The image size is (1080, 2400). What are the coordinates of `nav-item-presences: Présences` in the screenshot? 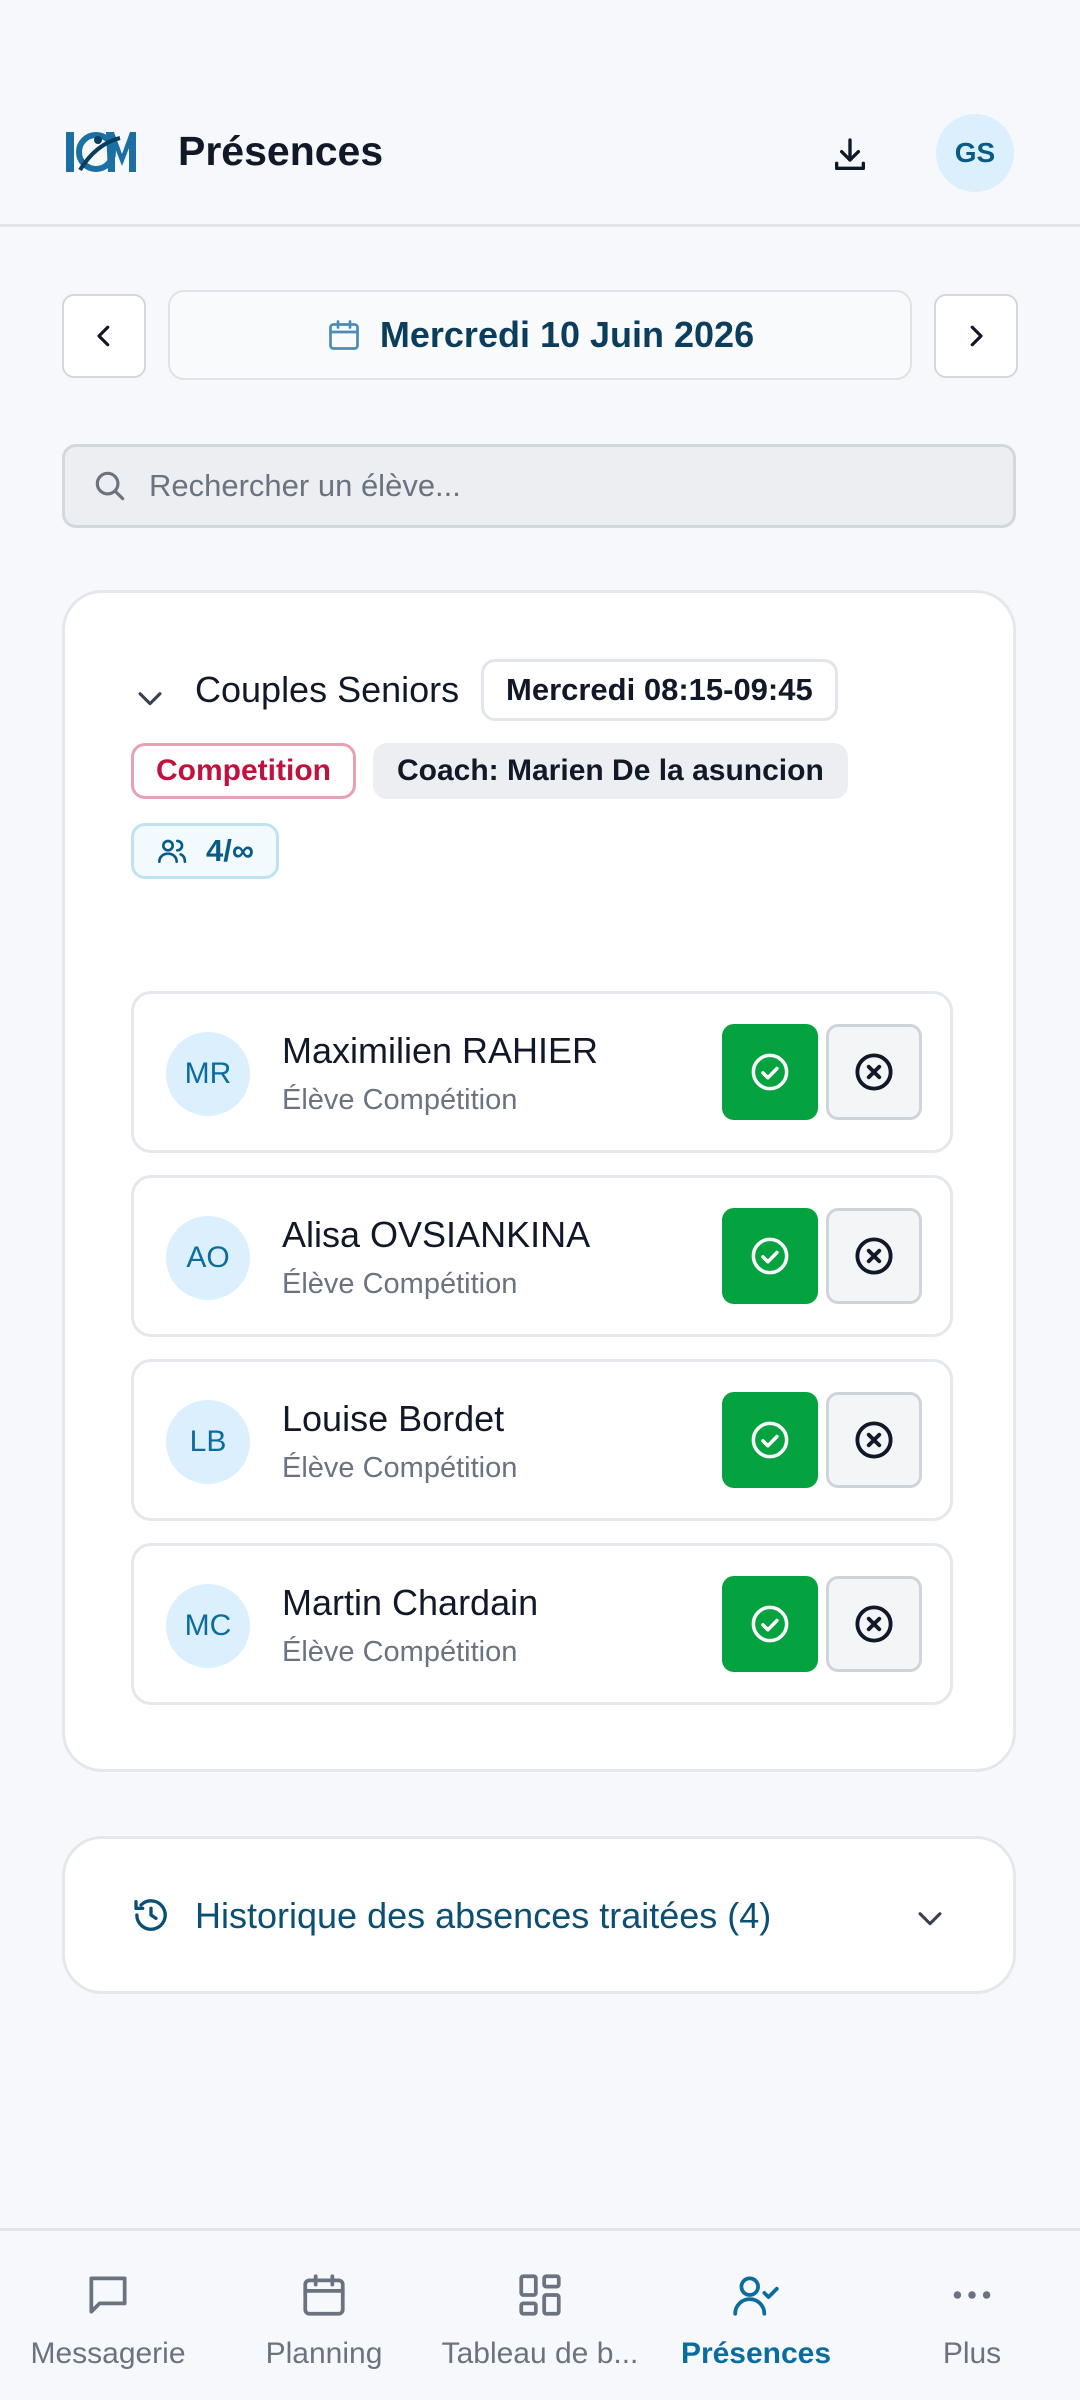 It's located at (756, 2315).